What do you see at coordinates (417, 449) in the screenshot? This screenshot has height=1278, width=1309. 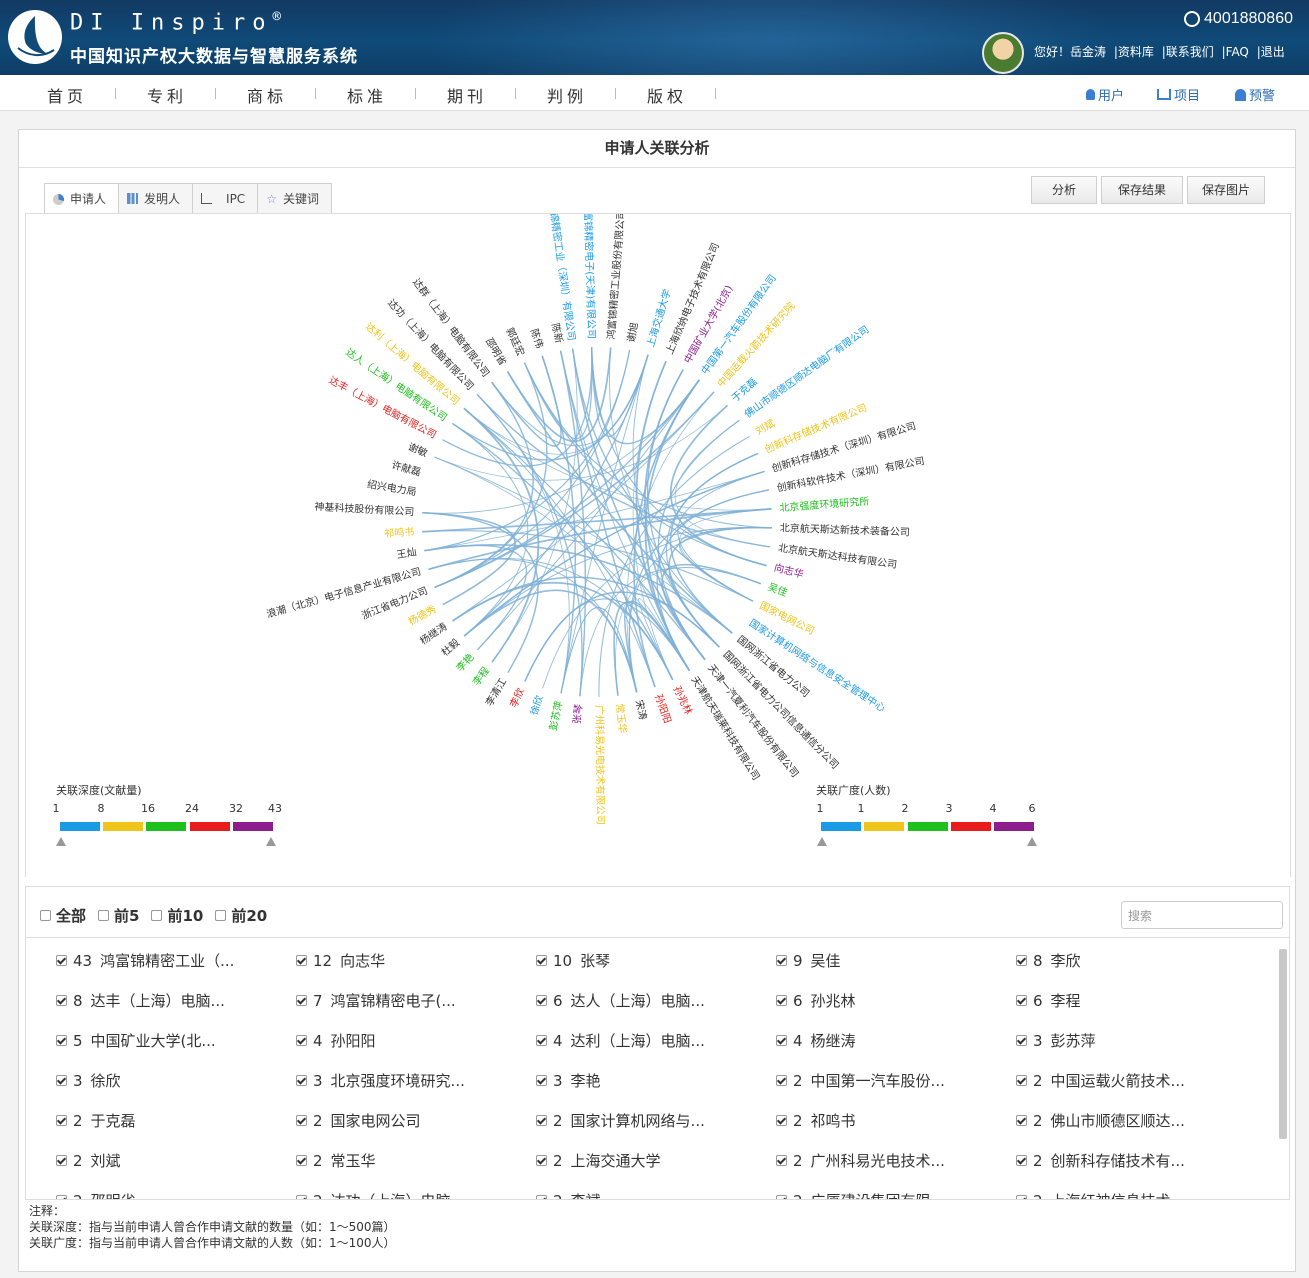 I see `node-label: 谢敏` at bounding box center [417, 449].